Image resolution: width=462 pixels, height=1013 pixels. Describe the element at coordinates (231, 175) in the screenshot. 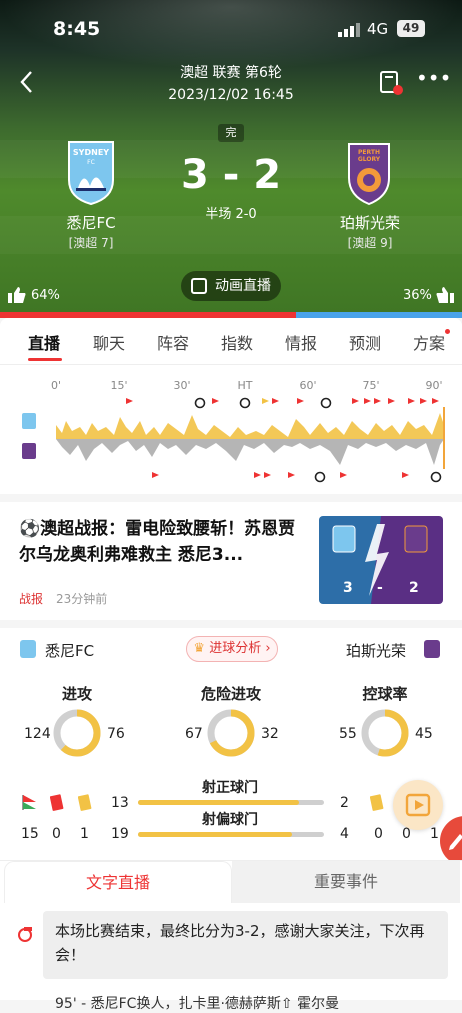

I see `match-score: 3 - 2` at that location.